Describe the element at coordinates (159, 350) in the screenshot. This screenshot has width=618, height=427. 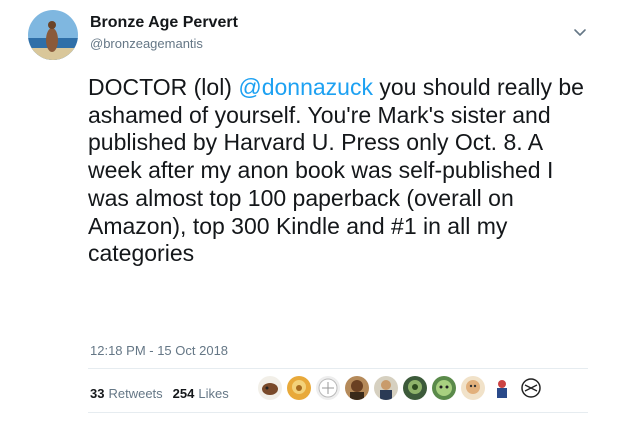
I see `timestamp: 12:18 PM - 15 Oct 2018` at that location.